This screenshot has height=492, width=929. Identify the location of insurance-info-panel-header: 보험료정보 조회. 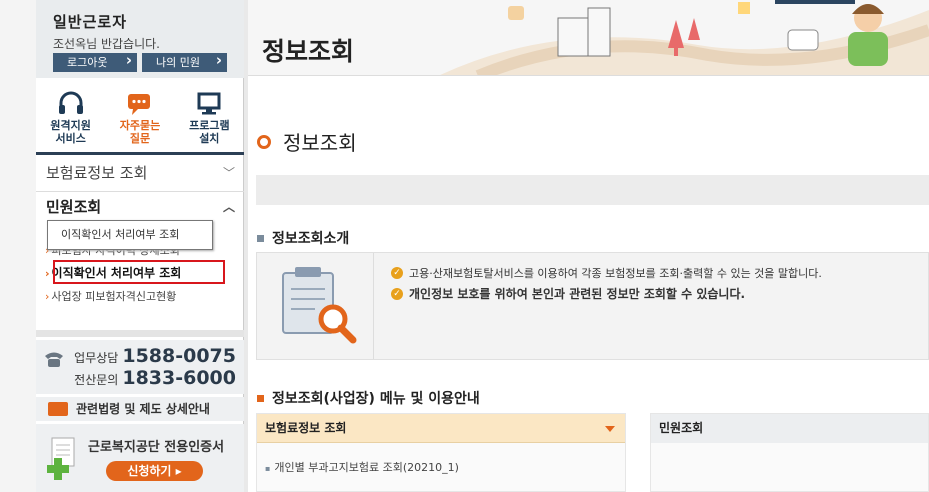
(441, 428).